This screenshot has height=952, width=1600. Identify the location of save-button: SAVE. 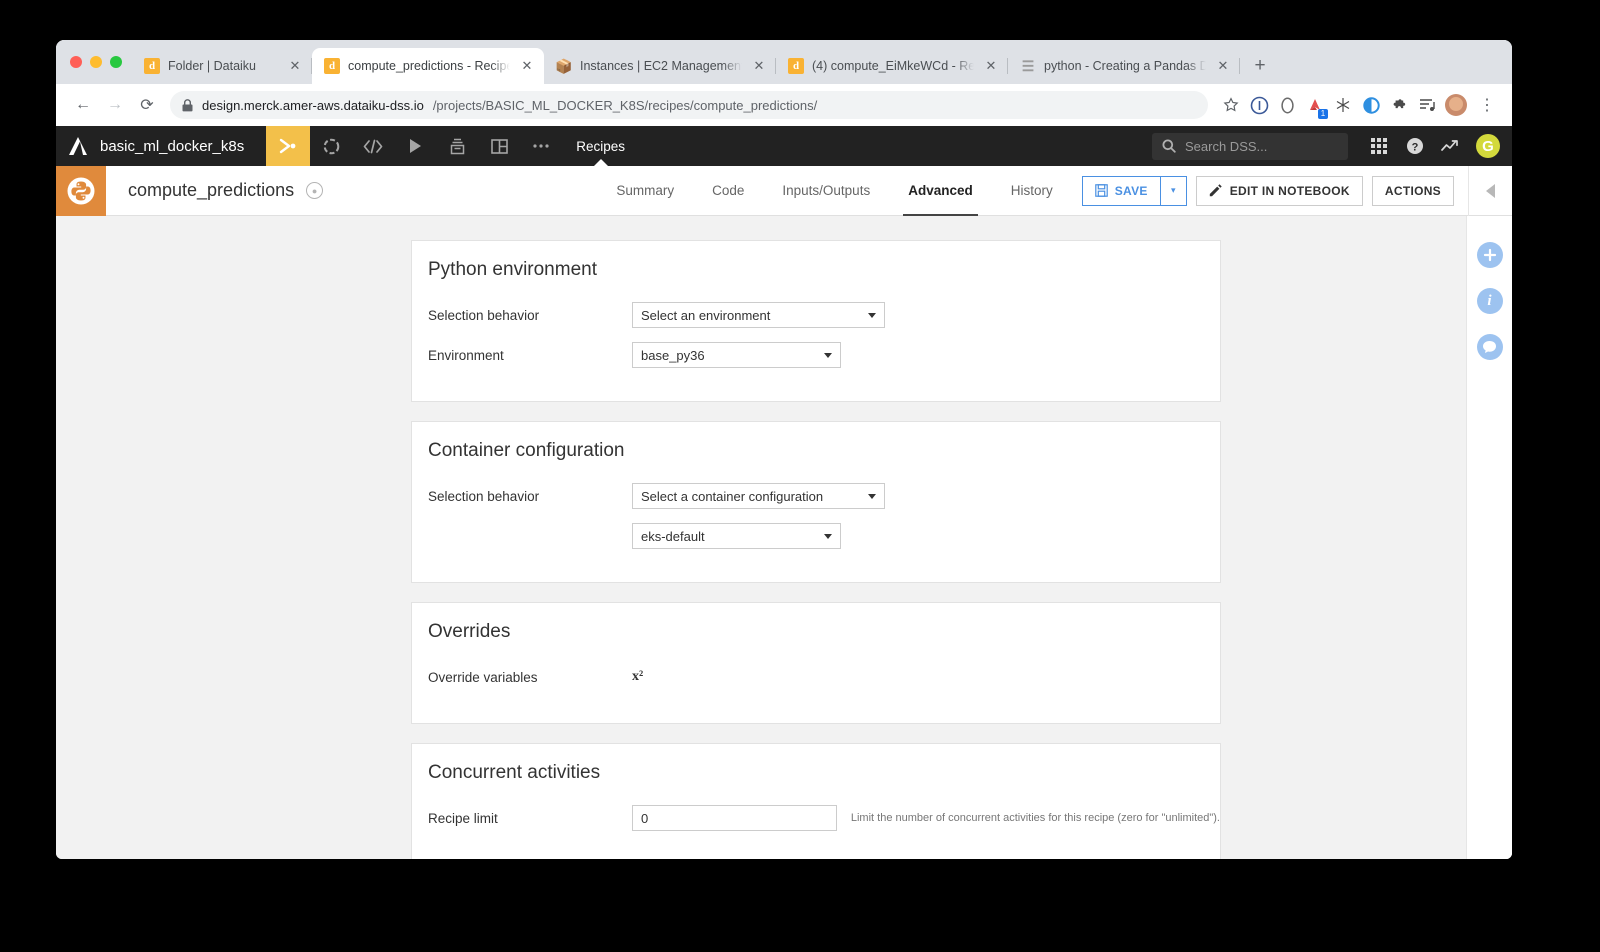
(1121, 190).